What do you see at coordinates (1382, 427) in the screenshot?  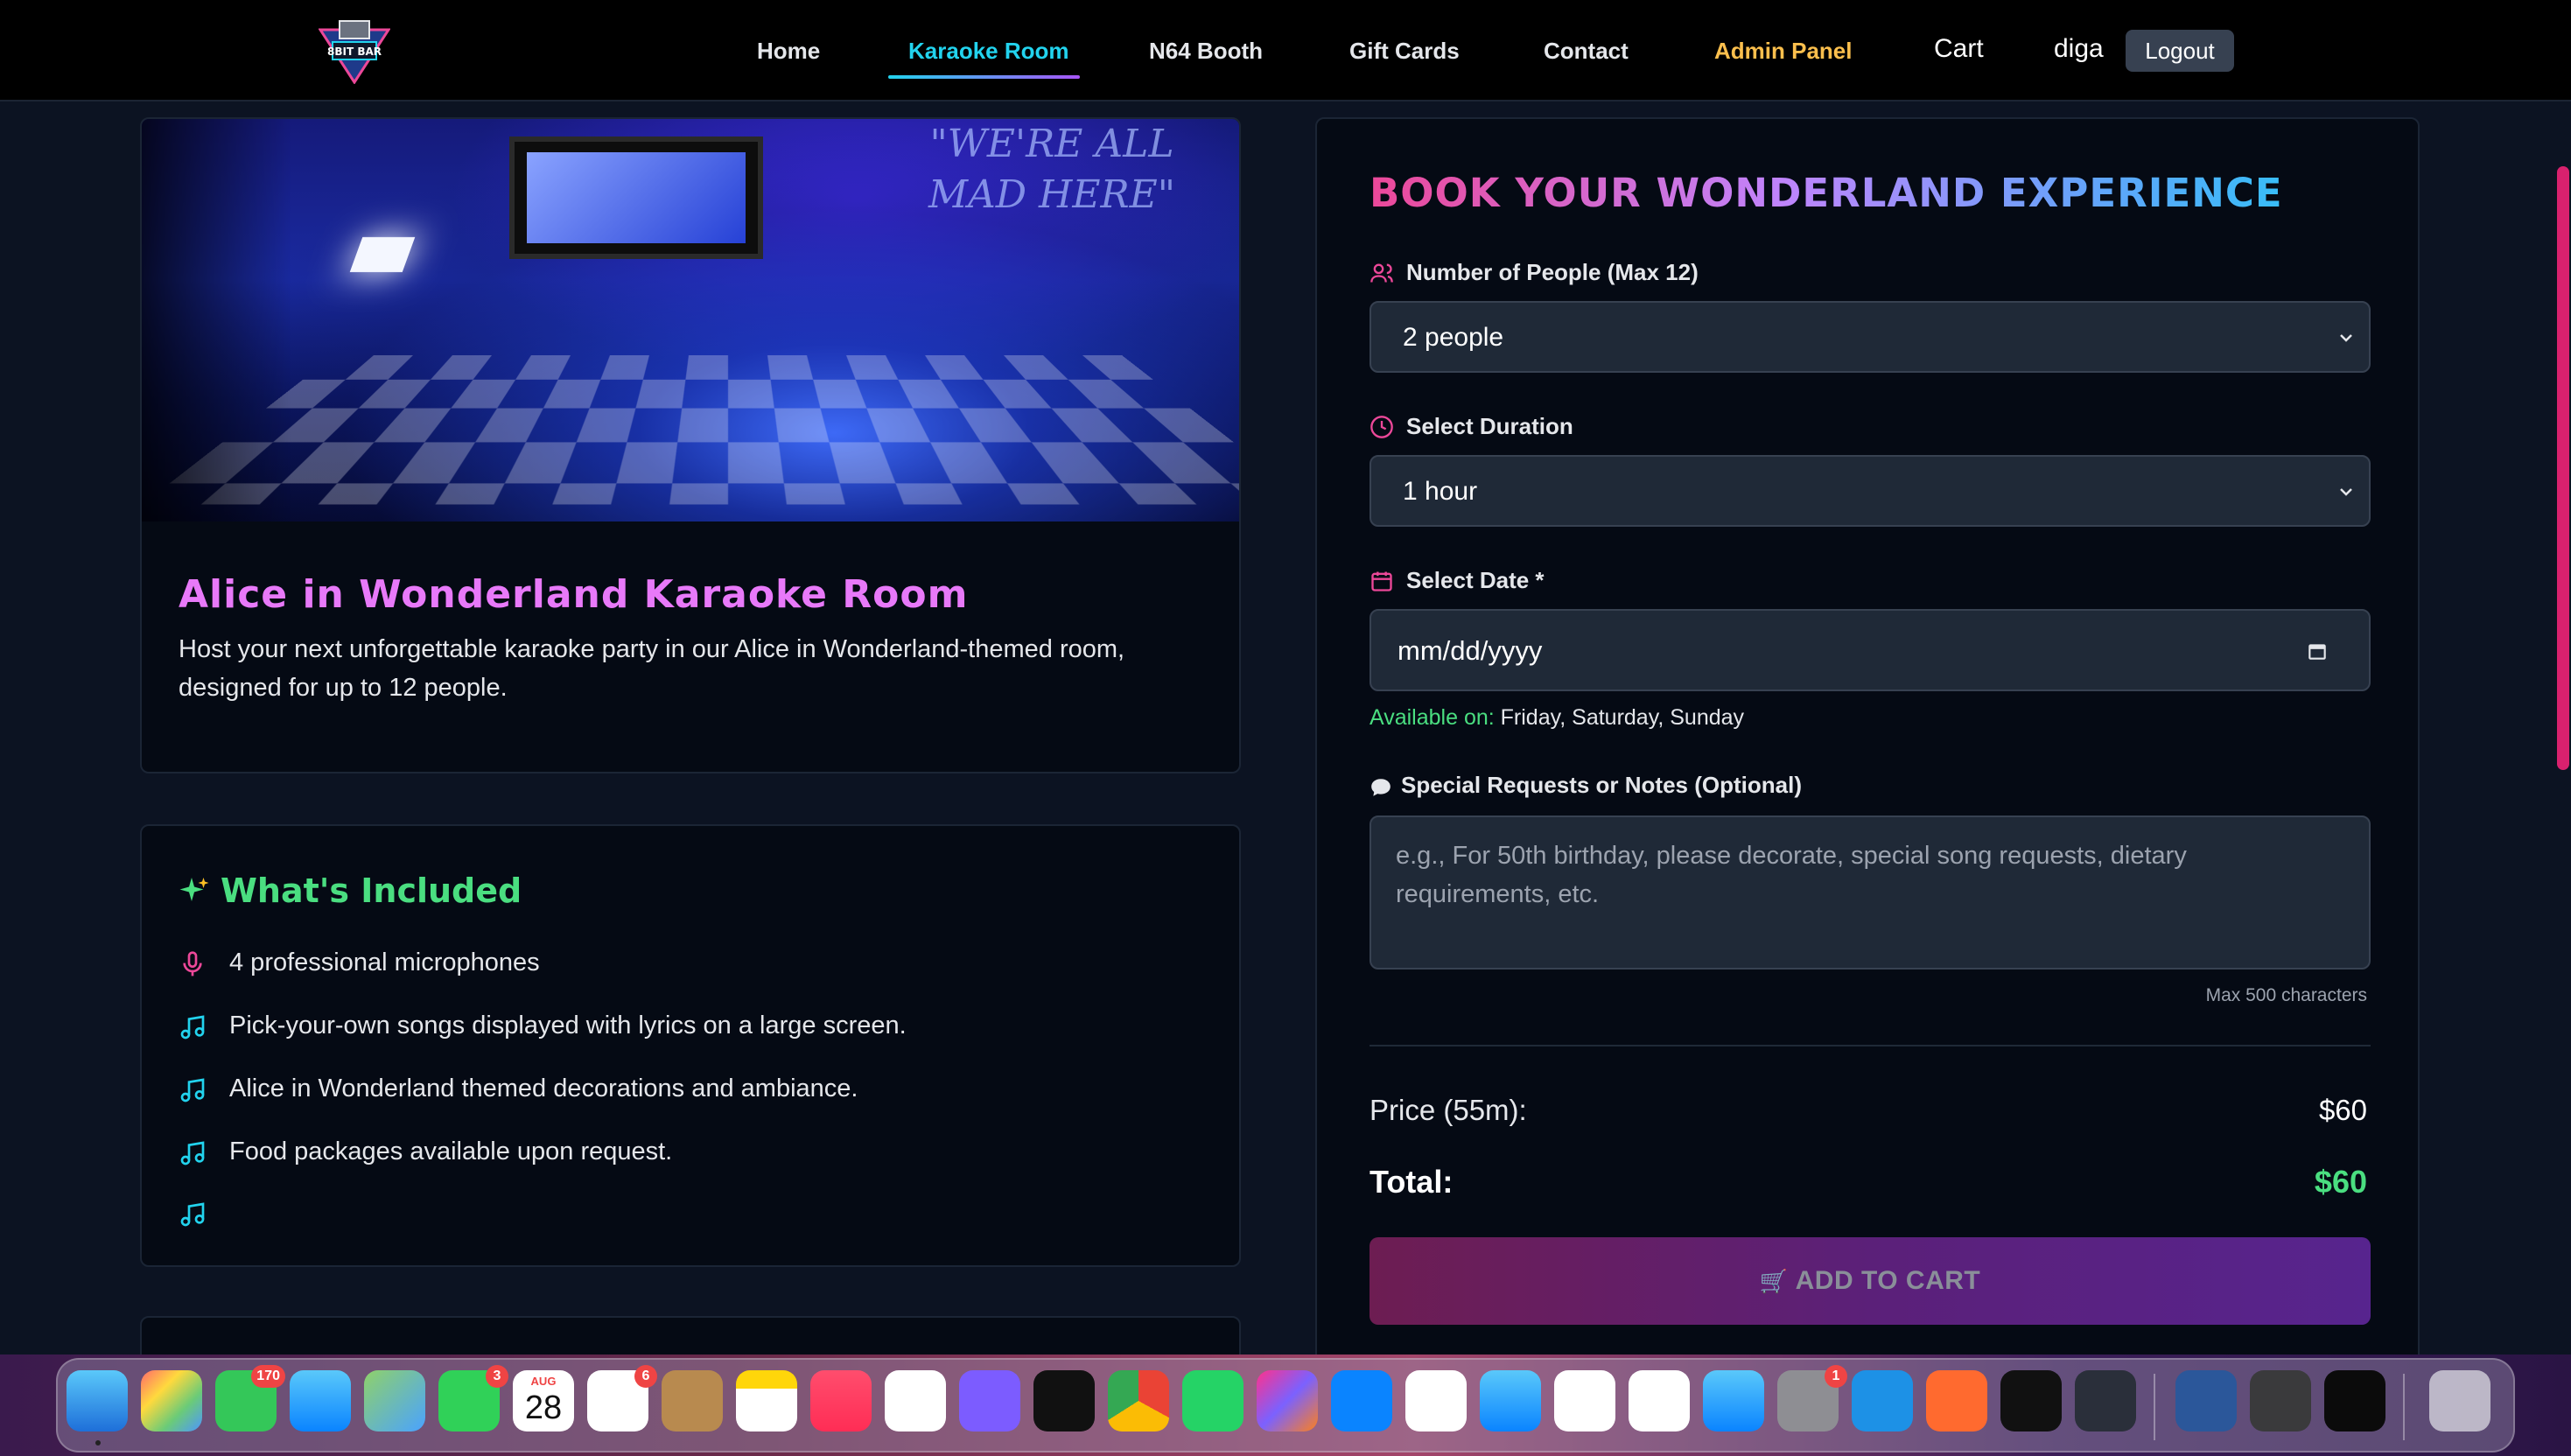 I see `clock-icon` at bounding box center [1382, 427].